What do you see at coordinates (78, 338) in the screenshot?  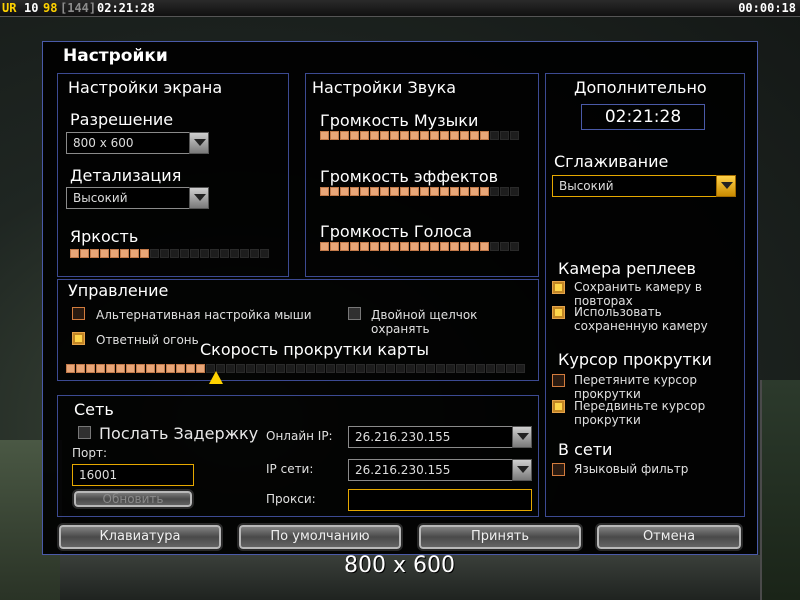 I see `return-fire-checkbox` at bounding box center [78, 338].